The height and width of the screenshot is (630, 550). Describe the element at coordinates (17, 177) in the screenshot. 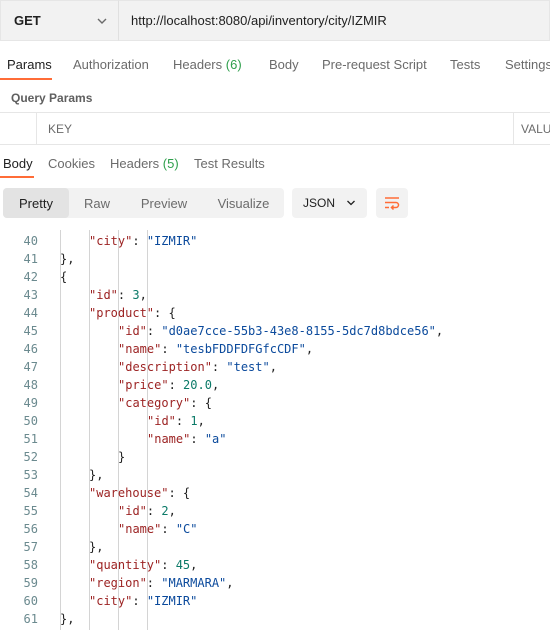

I see `active-response-tab-indicator` at that location.